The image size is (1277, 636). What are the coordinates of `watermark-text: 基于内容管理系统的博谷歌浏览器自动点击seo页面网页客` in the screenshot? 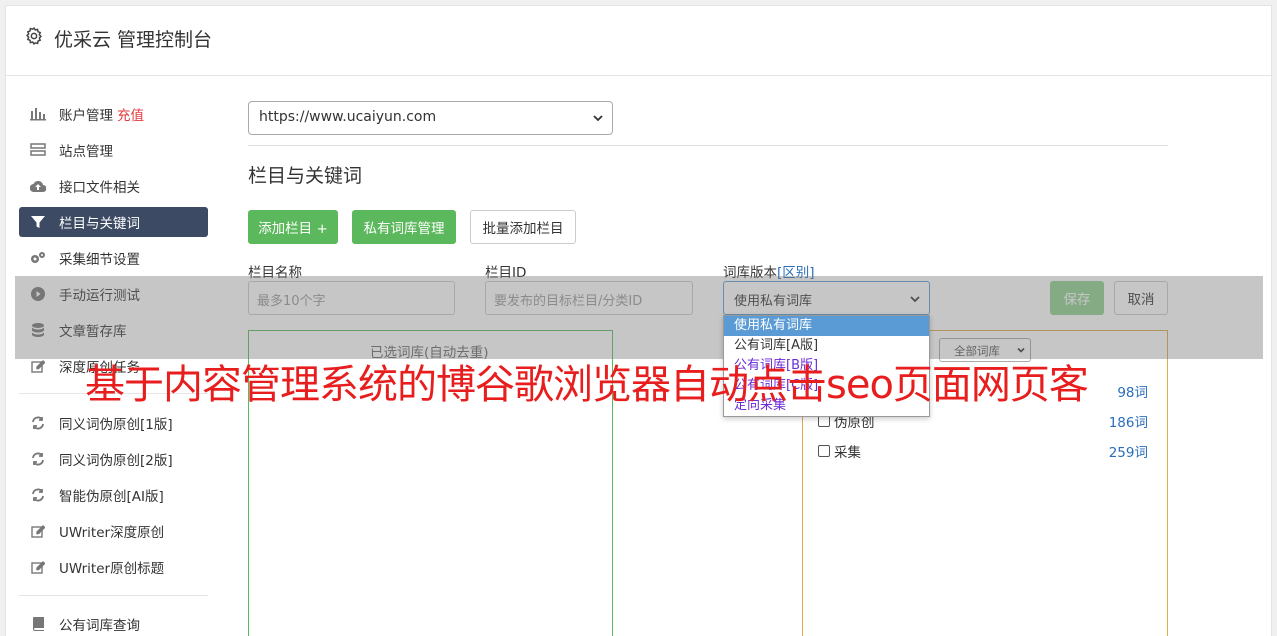 It's located at (587, 385).